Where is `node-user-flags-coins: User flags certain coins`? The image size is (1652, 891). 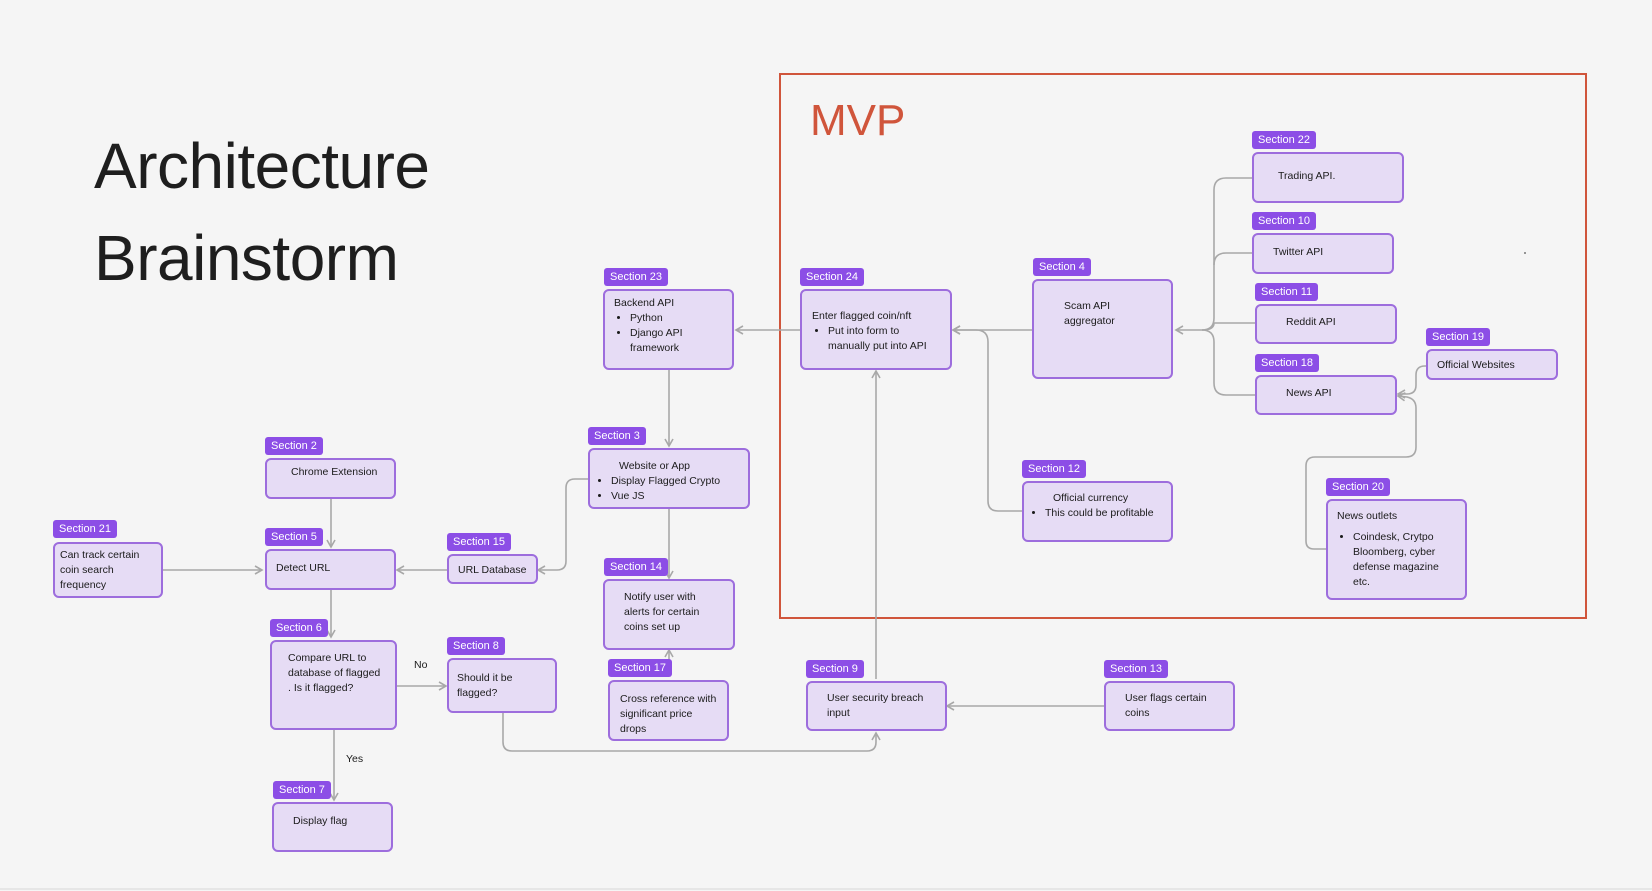
node-user-flags-coins: User flags certain coins is located at coordinates (1169, 706).